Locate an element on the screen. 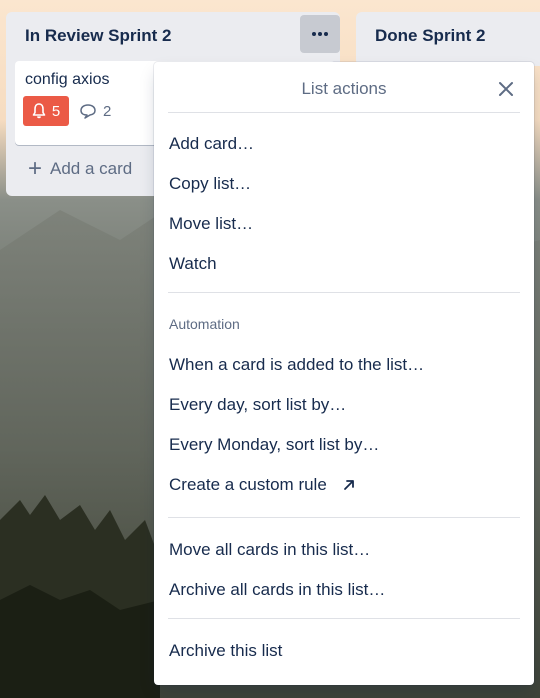 The image size is (540, 698). more-icon is located at coordinates (320, 34).